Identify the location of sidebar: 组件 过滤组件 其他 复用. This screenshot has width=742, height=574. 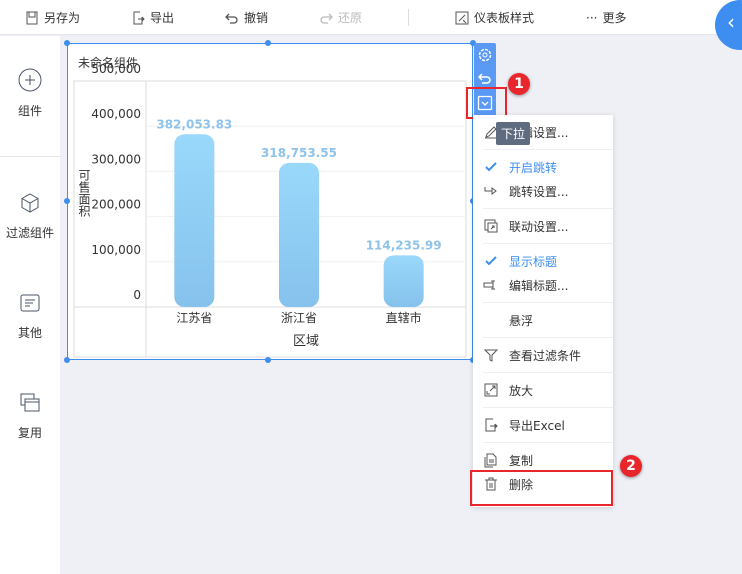
(30, 305).